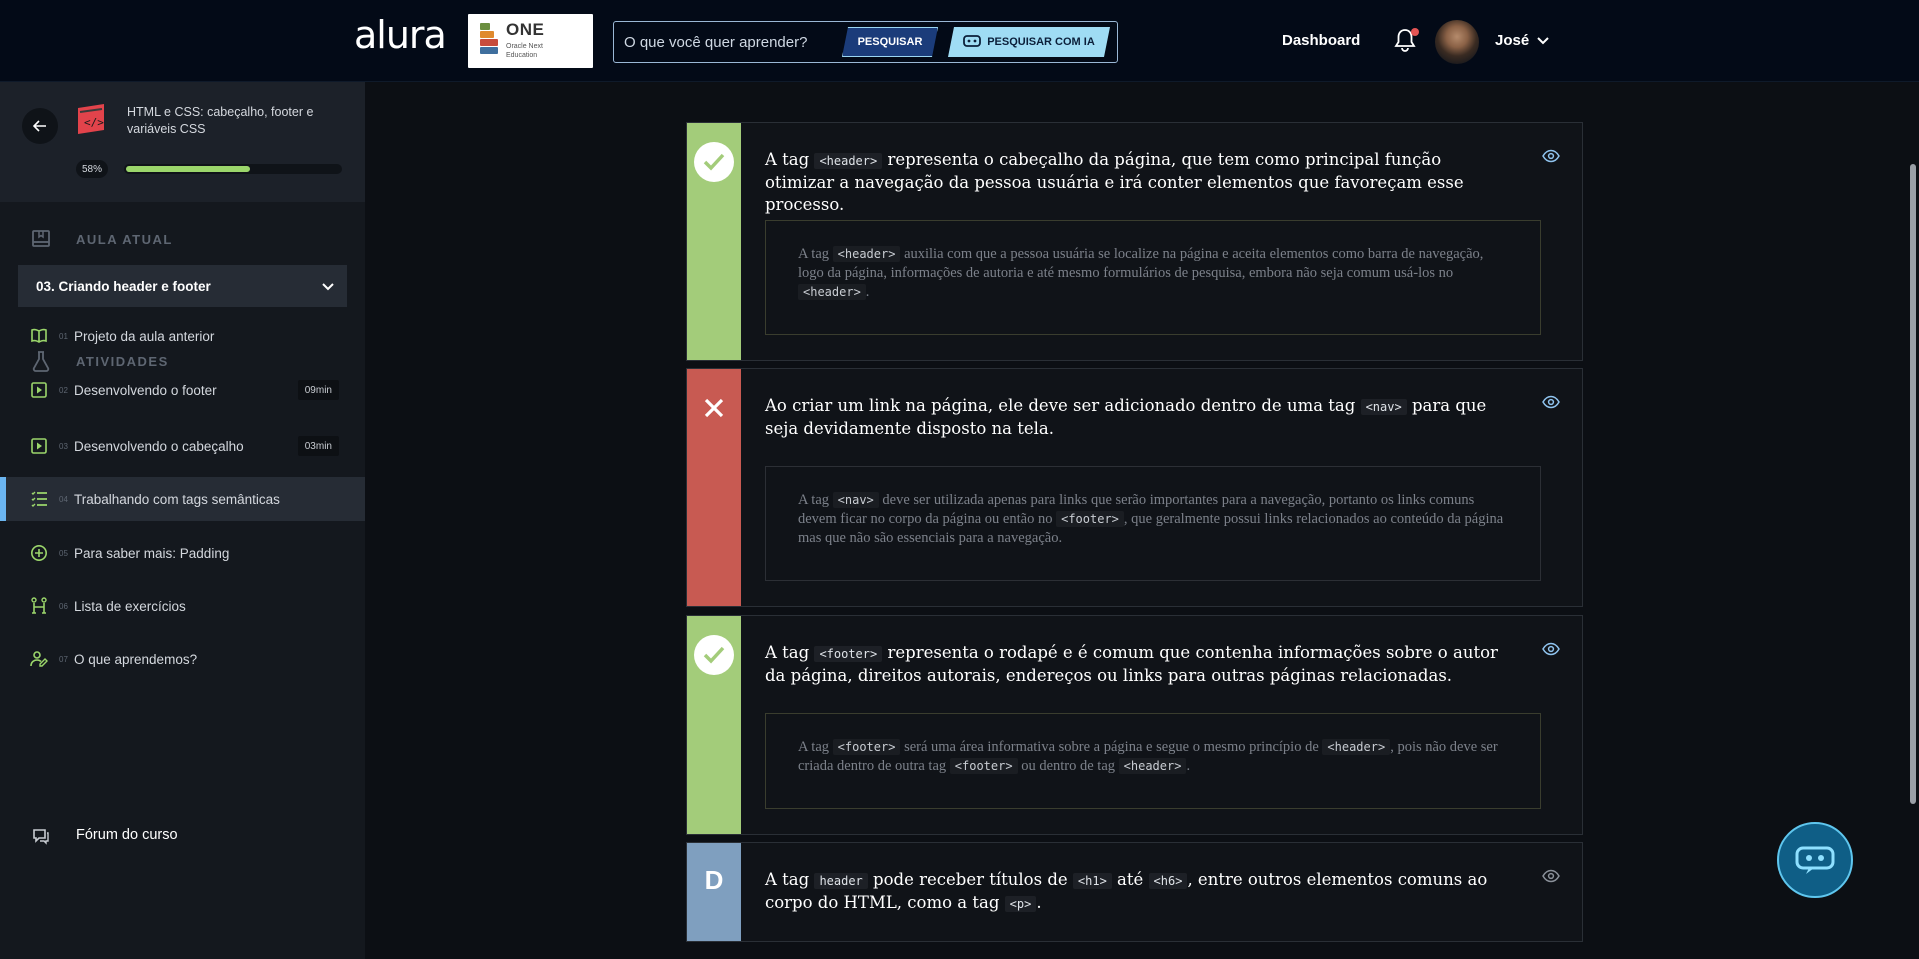 This screenshot has width=1919, height=959. I want to click on sidebar-activity-07: 07 O que aprendemos?, so click(182, 659).